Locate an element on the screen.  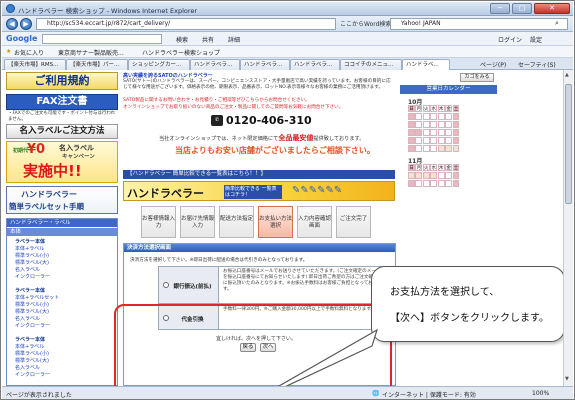
zoom-level: 100% is located at coordinates (540, 393).